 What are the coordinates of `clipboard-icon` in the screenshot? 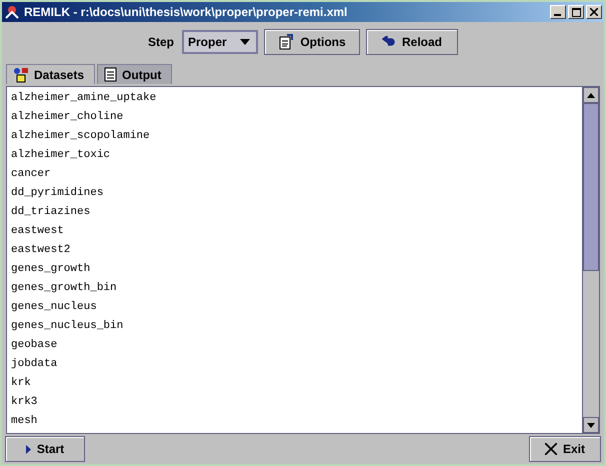 It's located at (286, 42).